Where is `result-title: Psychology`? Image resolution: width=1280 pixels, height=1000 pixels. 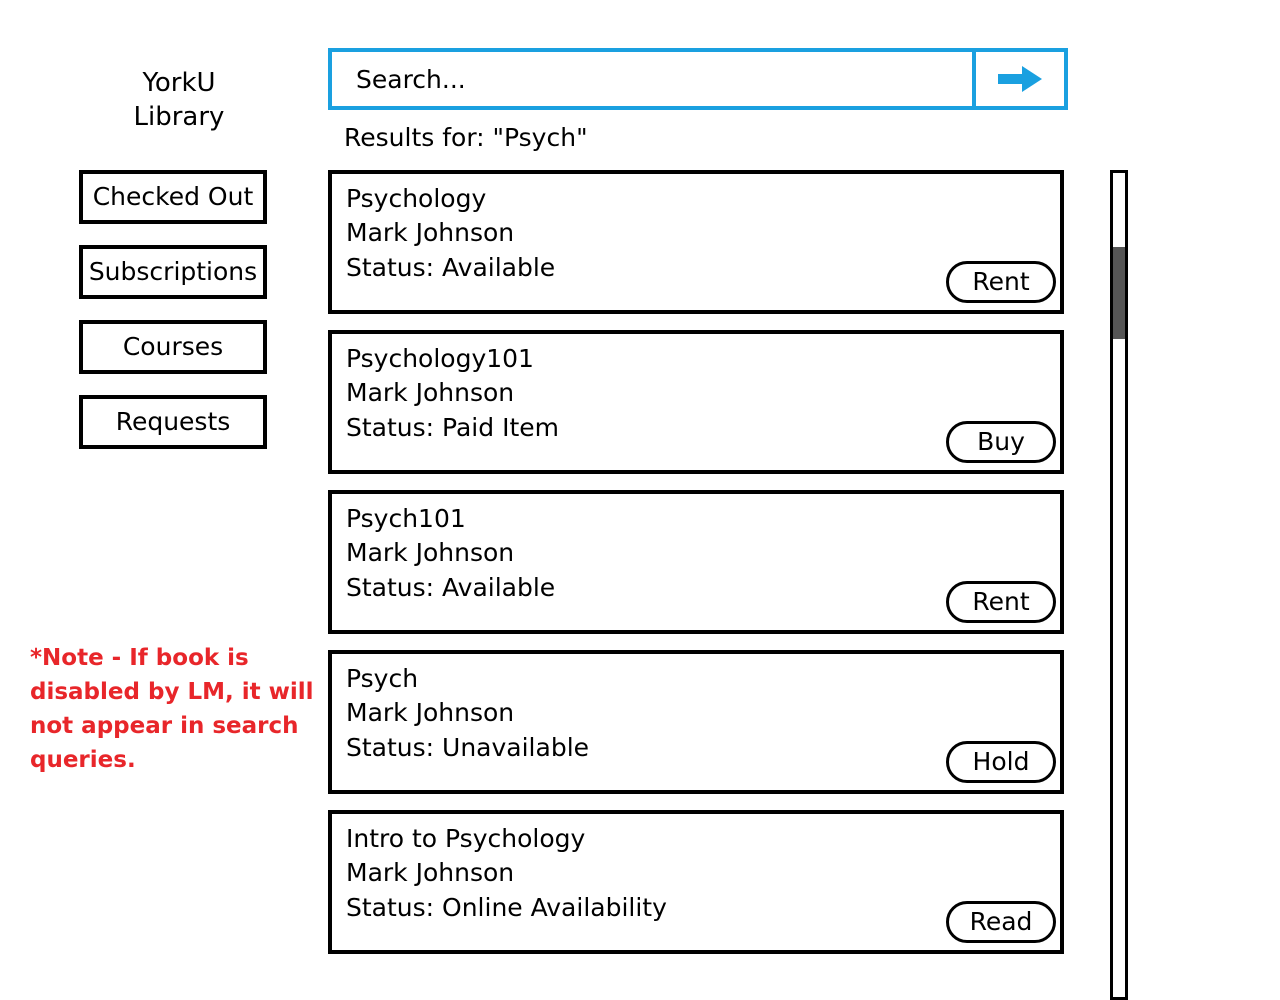 result-title: Psychology is located at coordinates (416, 198).